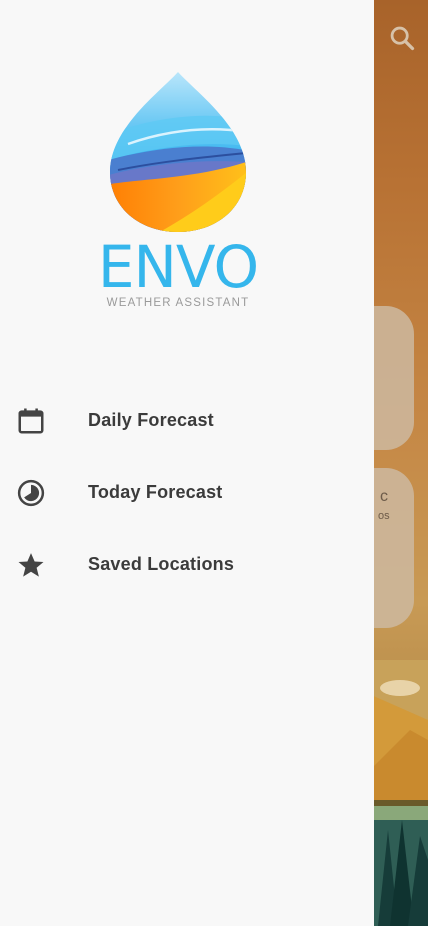 The width and height of the screenshot is (428, 926). What do you see at coordinates (402, 38) in the screenshot?
I see `search-icon` at bounding box center [402, 38].